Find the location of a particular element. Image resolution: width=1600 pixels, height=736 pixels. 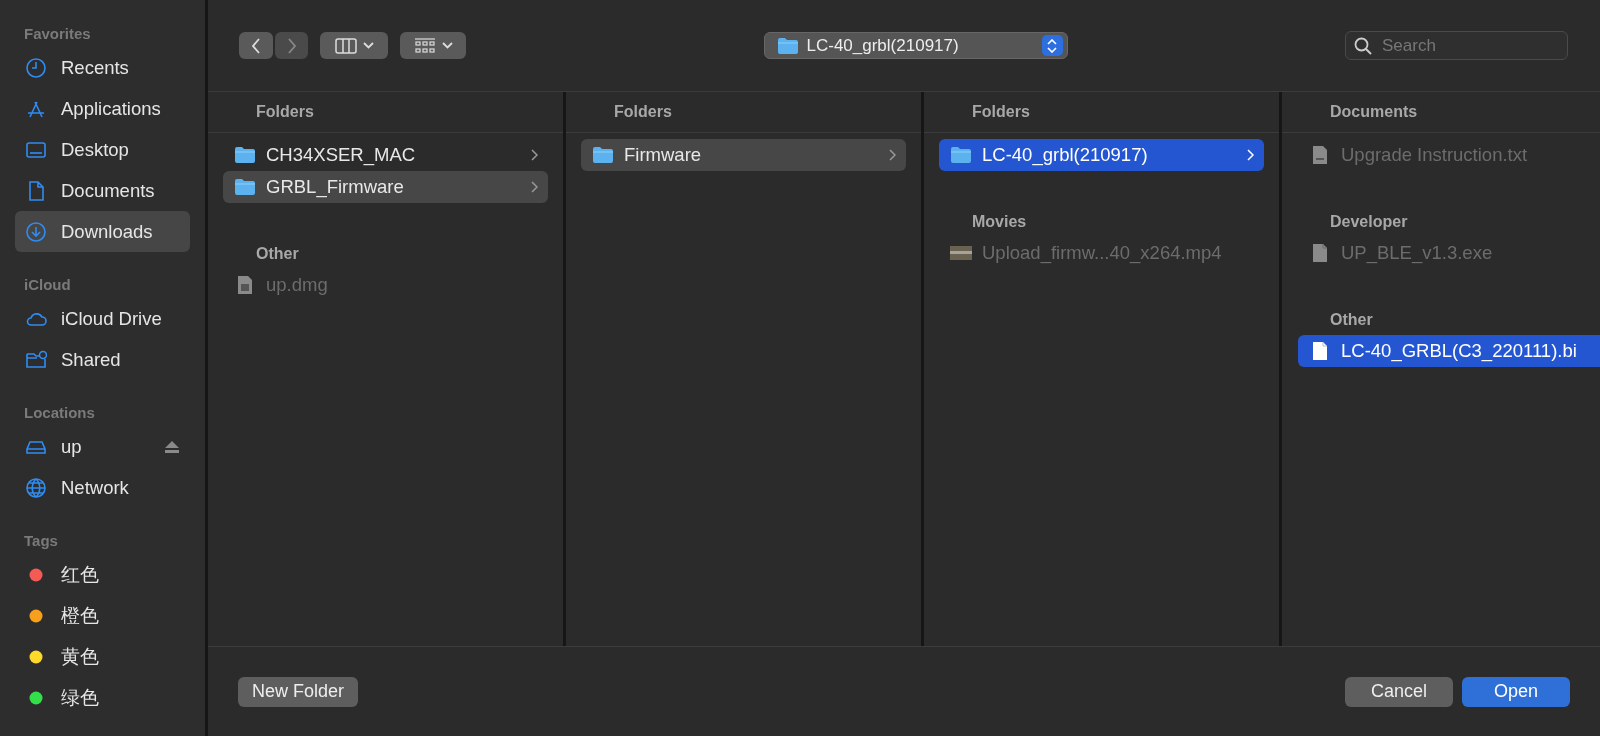

sidebar-item: Downloads is located at coordinates (102, 231).